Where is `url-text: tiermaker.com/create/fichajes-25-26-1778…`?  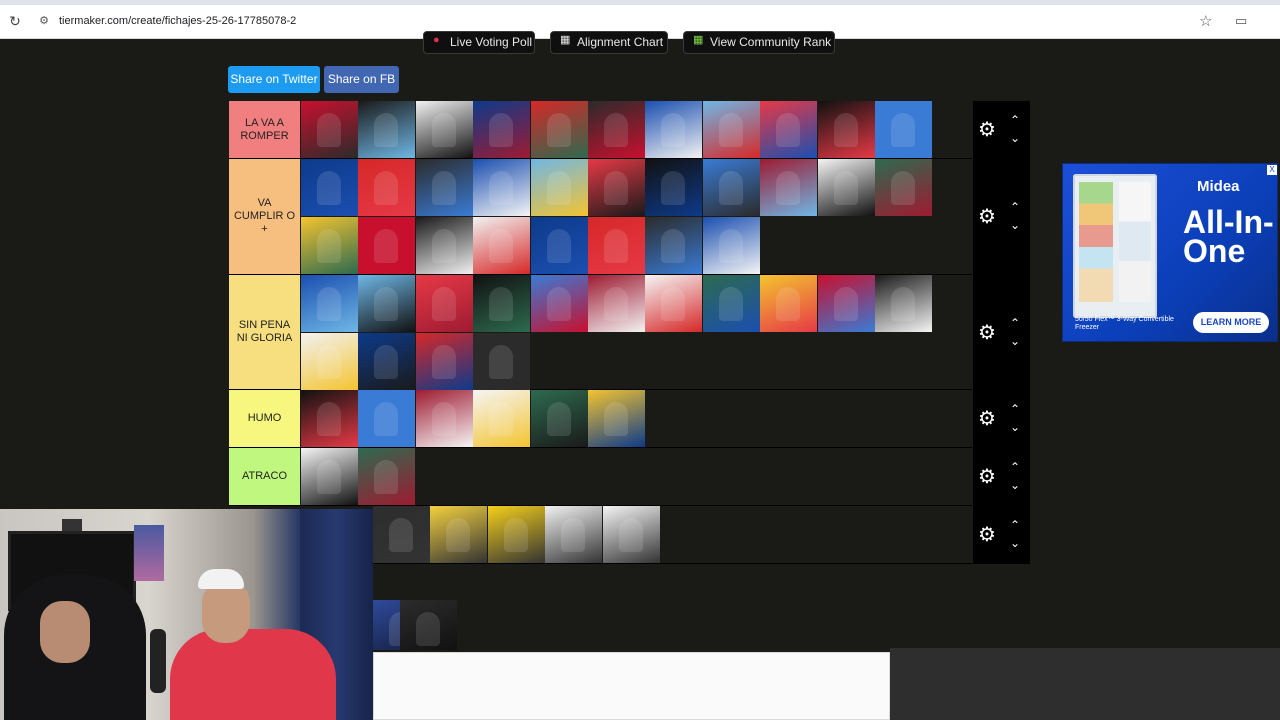
url-text: tiermaker.com/create/fichajes-25-26-1778… is located at coordinates (177, 21).